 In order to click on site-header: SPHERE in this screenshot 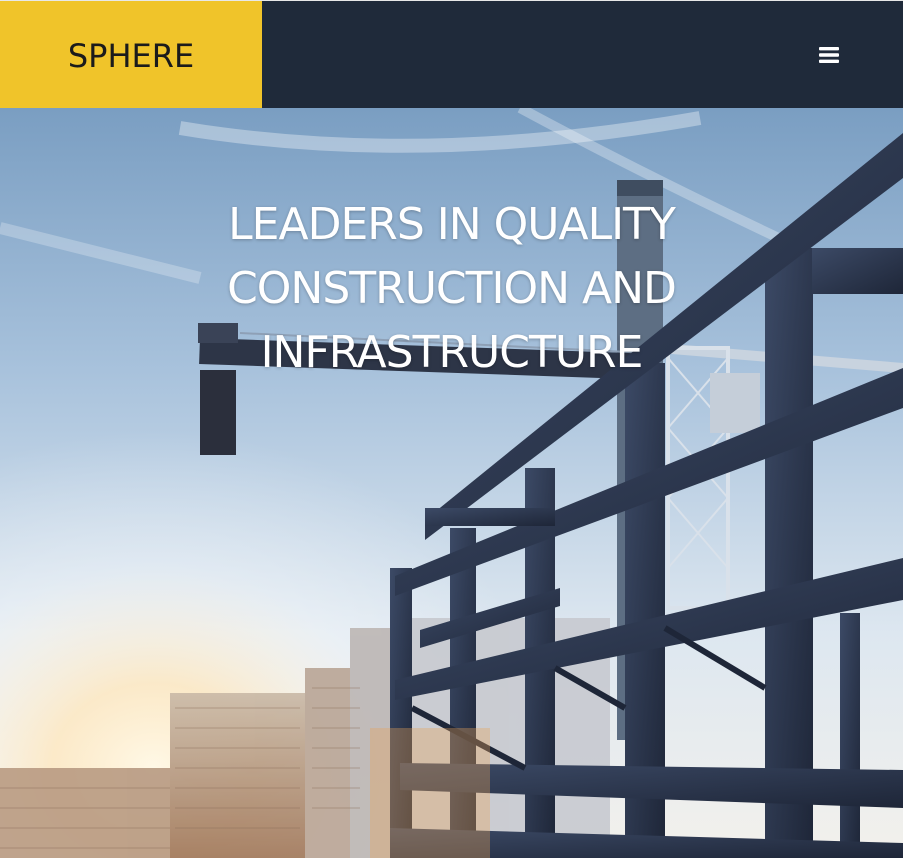, I will do `click(451, 54)`.